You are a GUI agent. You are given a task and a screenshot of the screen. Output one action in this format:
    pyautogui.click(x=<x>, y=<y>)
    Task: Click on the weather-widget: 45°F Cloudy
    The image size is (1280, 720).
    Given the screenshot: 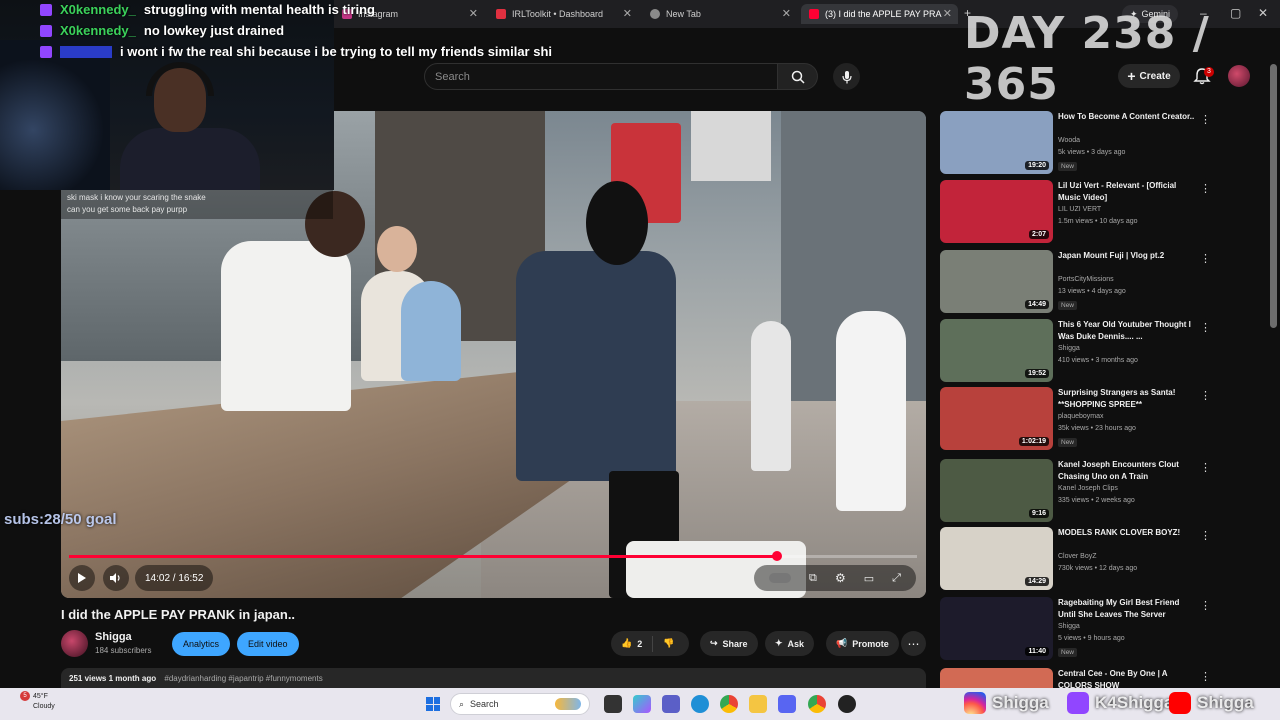 What is the action you would take?
    pyautogui.click(x=44, y=702)
    